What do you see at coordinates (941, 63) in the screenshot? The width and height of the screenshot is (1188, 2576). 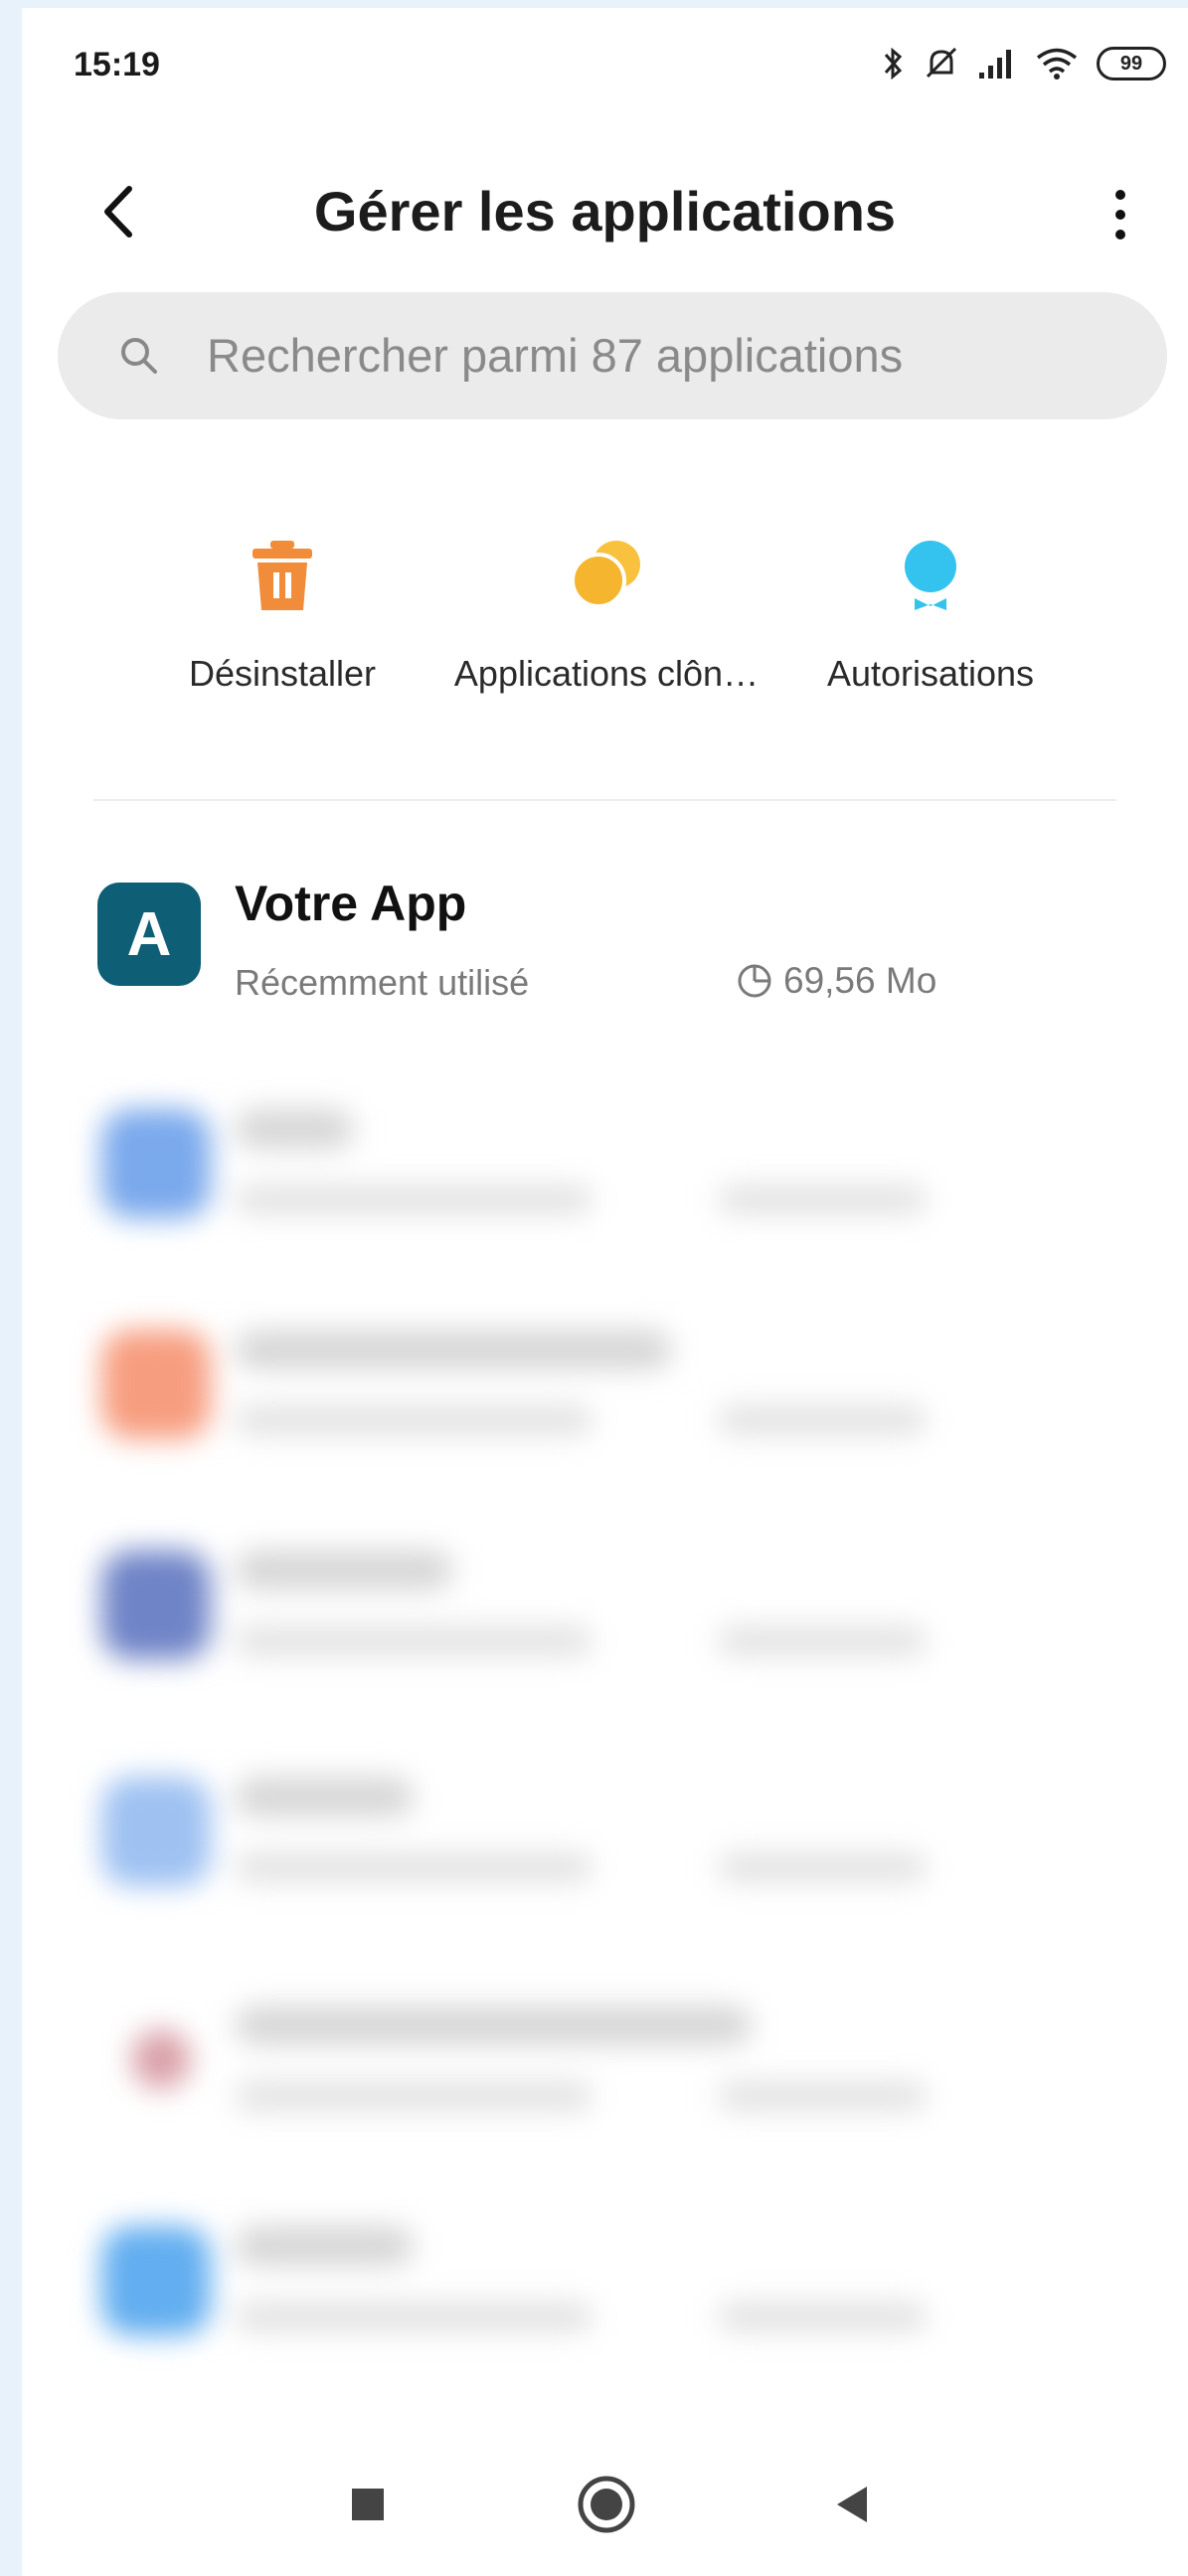 I see `silent-bell-icon` at bounding box center [941, 63].